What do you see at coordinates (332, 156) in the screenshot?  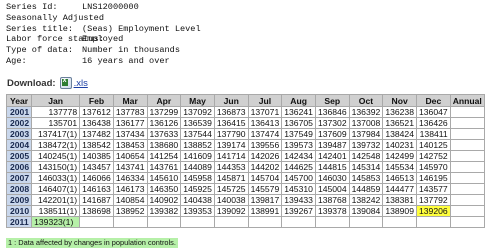 I see `value-cell: 142401` at bounding box center [332, 156].